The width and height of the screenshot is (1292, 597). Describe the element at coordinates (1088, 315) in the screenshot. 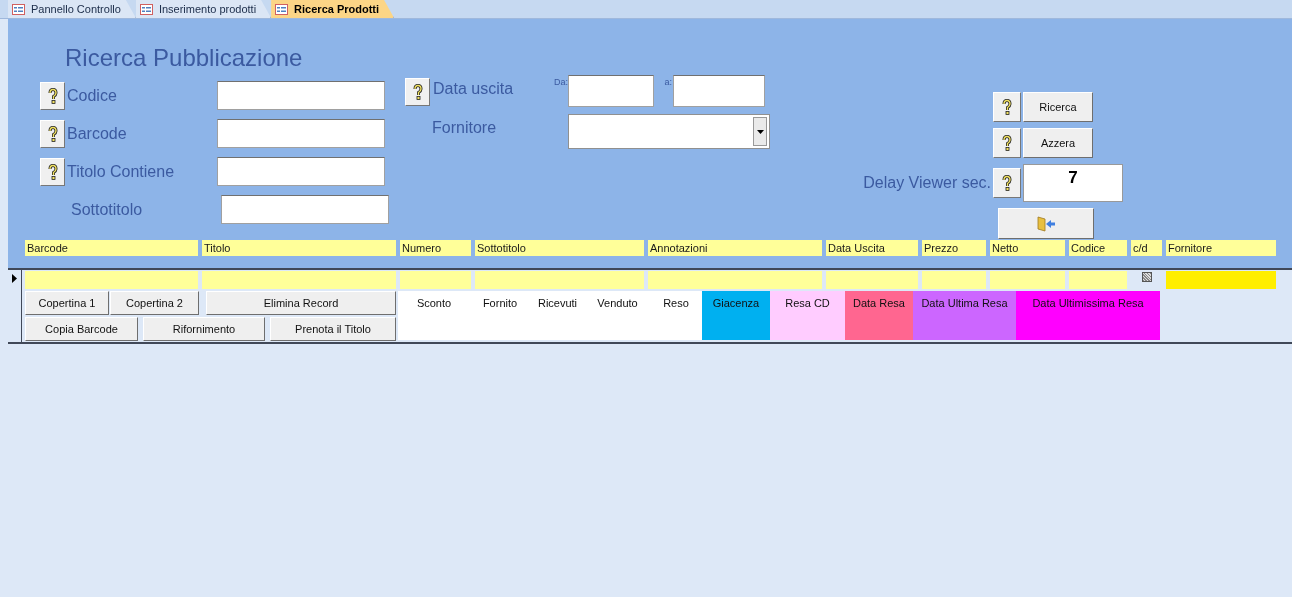

I see `stat-label: Data Ultimissima Resa` at that location.